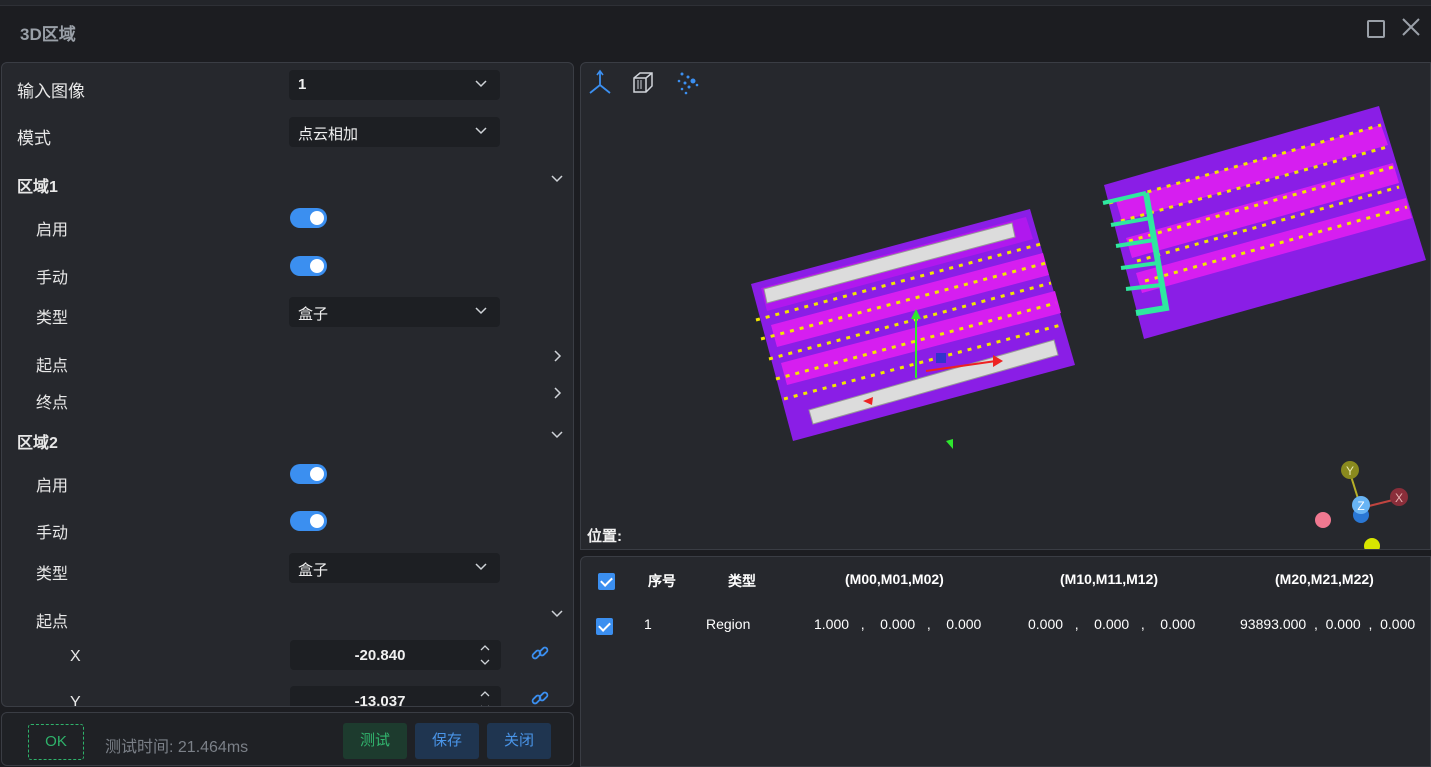  What do you see at coordinates (302, 84) in the screenshot?
I see `input-image-value: 1` at bounding box center [302, 84].